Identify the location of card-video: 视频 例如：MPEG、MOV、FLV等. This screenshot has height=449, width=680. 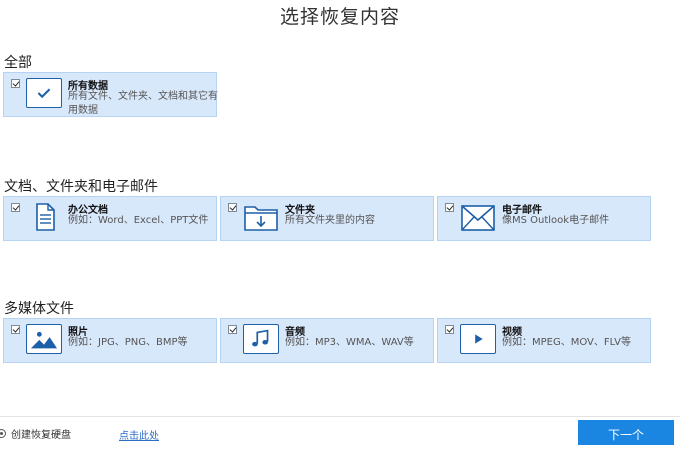
(544, 340).